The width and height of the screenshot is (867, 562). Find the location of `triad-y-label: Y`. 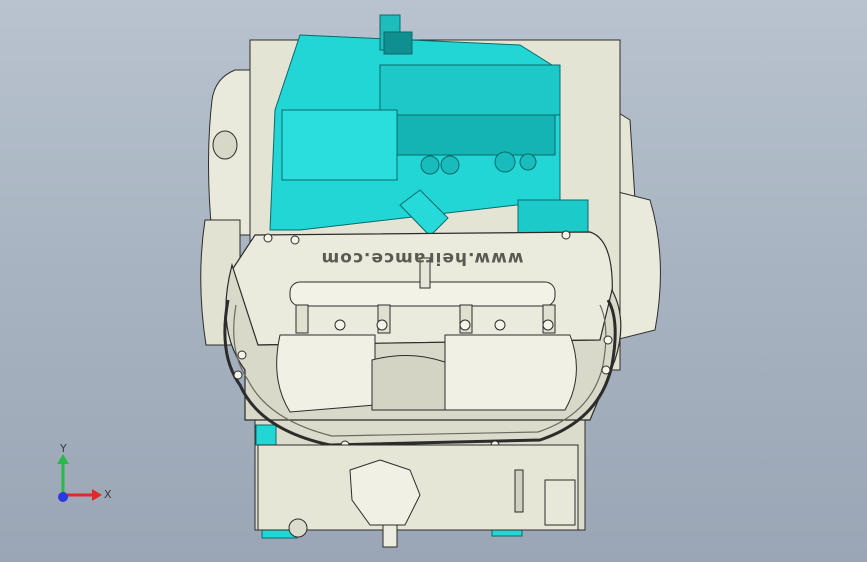

triad-y-label: Y is located at coordinates (63, 448).